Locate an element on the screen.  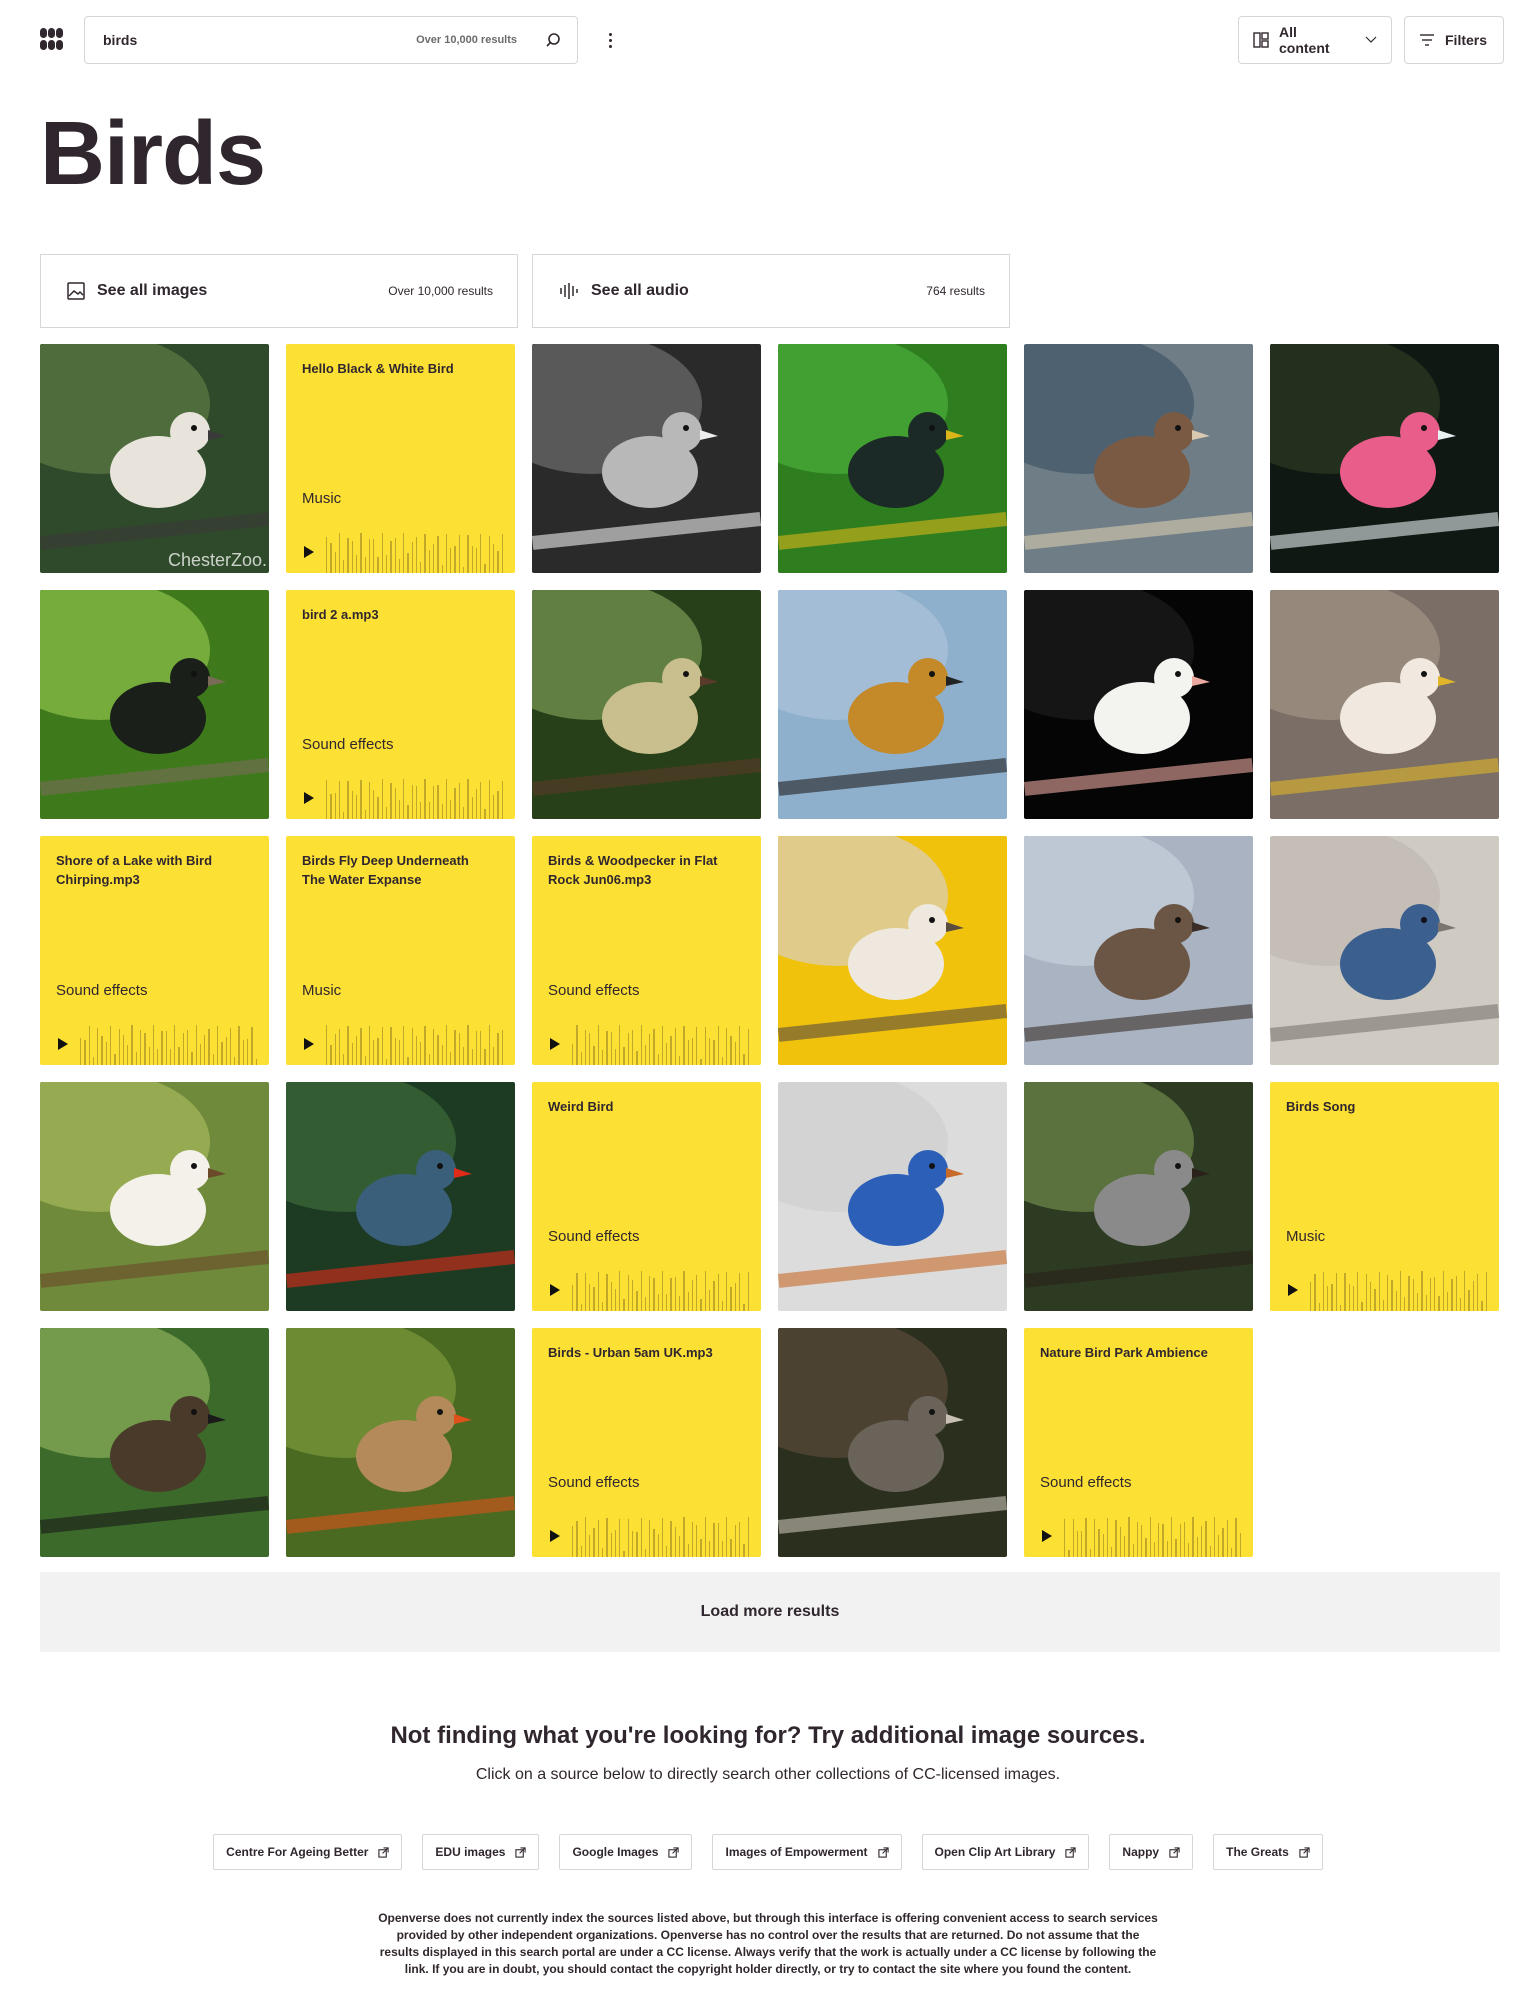
image-result-ostrich is located at coordinates (892, 1442).